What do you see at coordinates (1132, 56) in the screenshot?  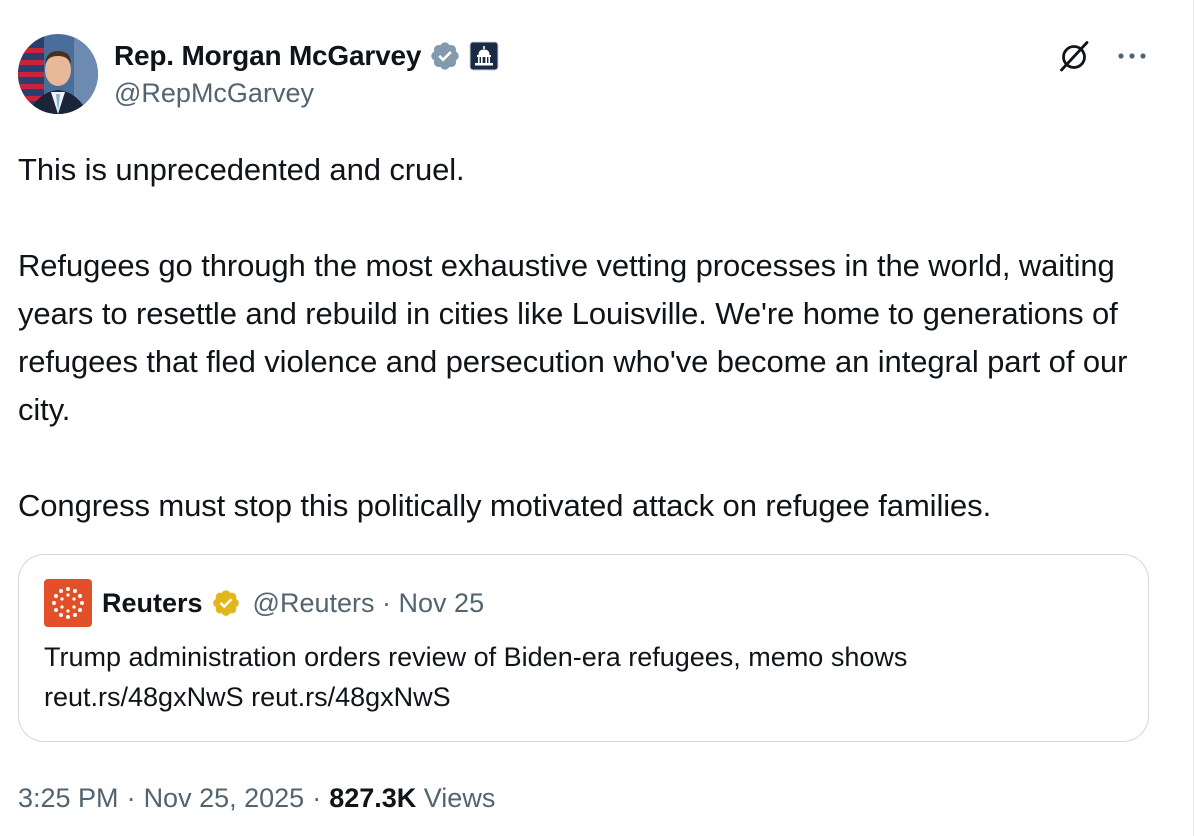 I see `more-icon` at bounding box center [1132, 56].